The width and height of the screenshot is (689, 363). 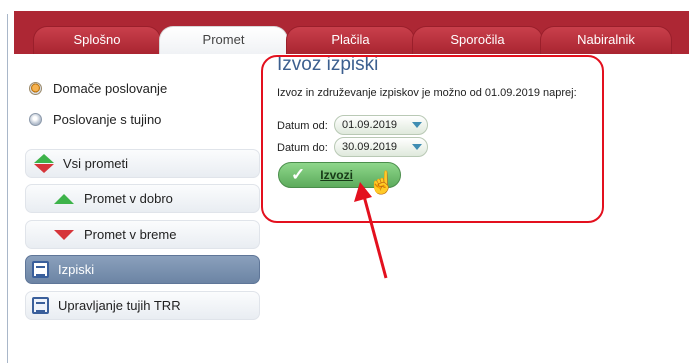 I want to click on tab-placila: Plačila, so click(x=350, y=40).